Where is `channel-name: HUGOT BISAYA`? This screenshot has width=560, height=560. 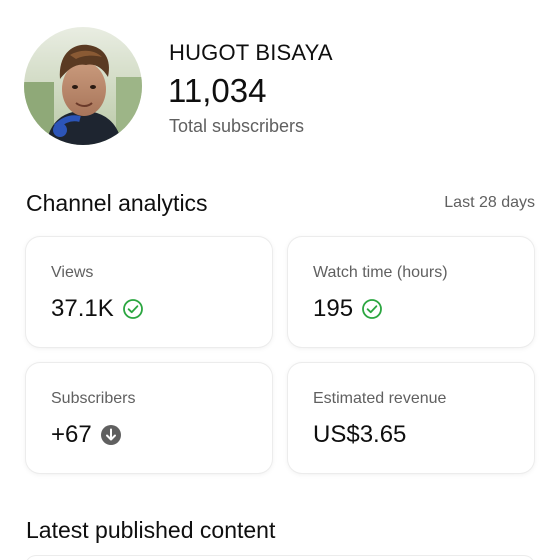 channel-name: HUGOT BISAYA is located at coordinates (251, 52).